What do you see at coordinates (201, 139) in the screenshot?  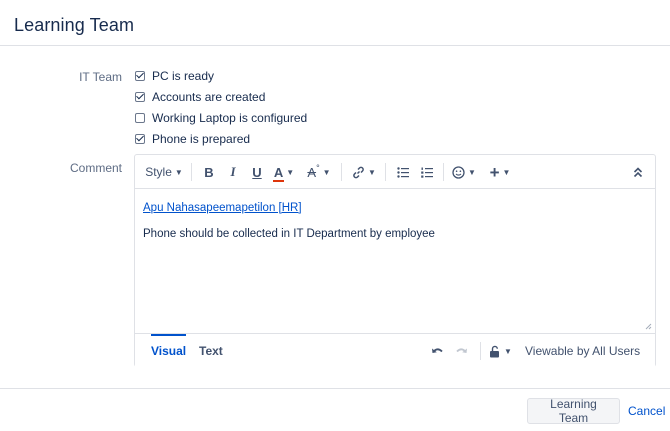 I see `checkbox-label: Phone is prepared` at bounding box center [201, 139].